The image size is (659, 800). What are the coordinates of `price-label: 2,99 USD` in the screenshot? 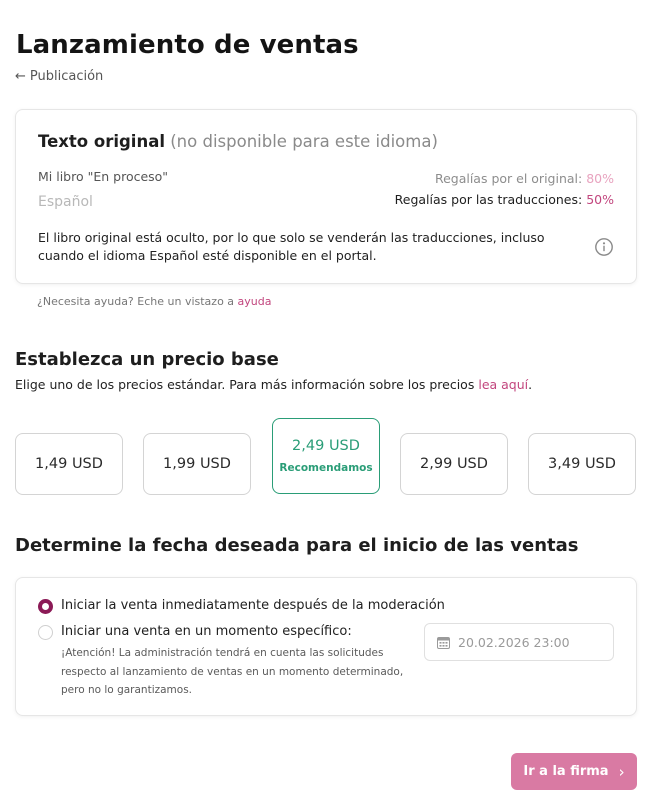 It's located at (454, 464).